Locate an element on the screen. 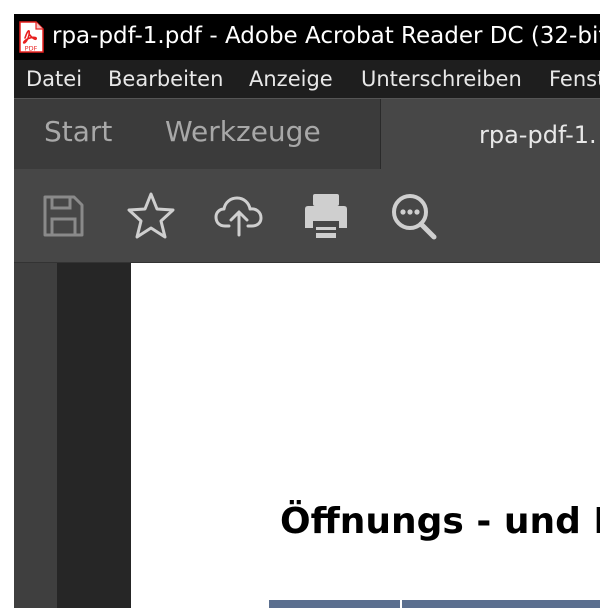 This screenshot has width=600, height=608. upload-cloud-icon is located at coordinates (239, 216).